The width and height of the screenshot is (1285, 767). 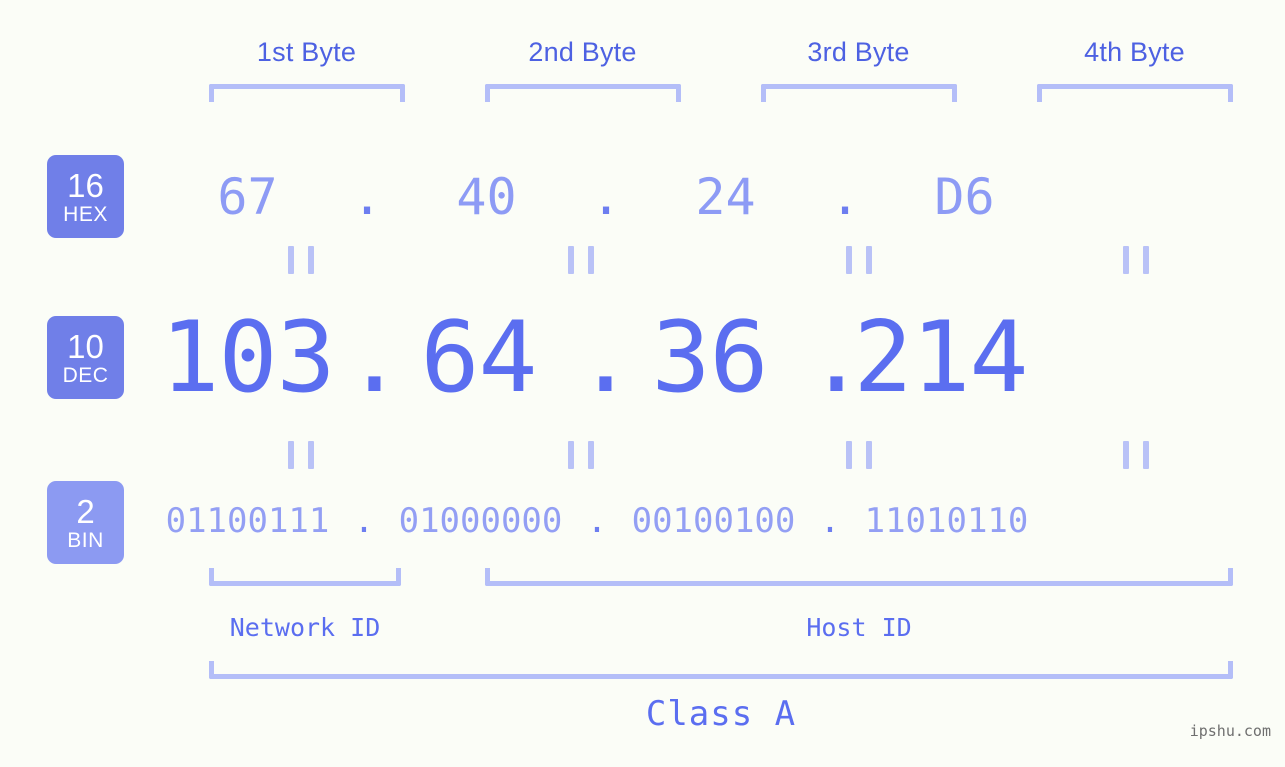 What do you see at coordinates (480, 521) in the screenshot?
I see `bin-byte-2: 01000000` at bounding box center [480, 521].